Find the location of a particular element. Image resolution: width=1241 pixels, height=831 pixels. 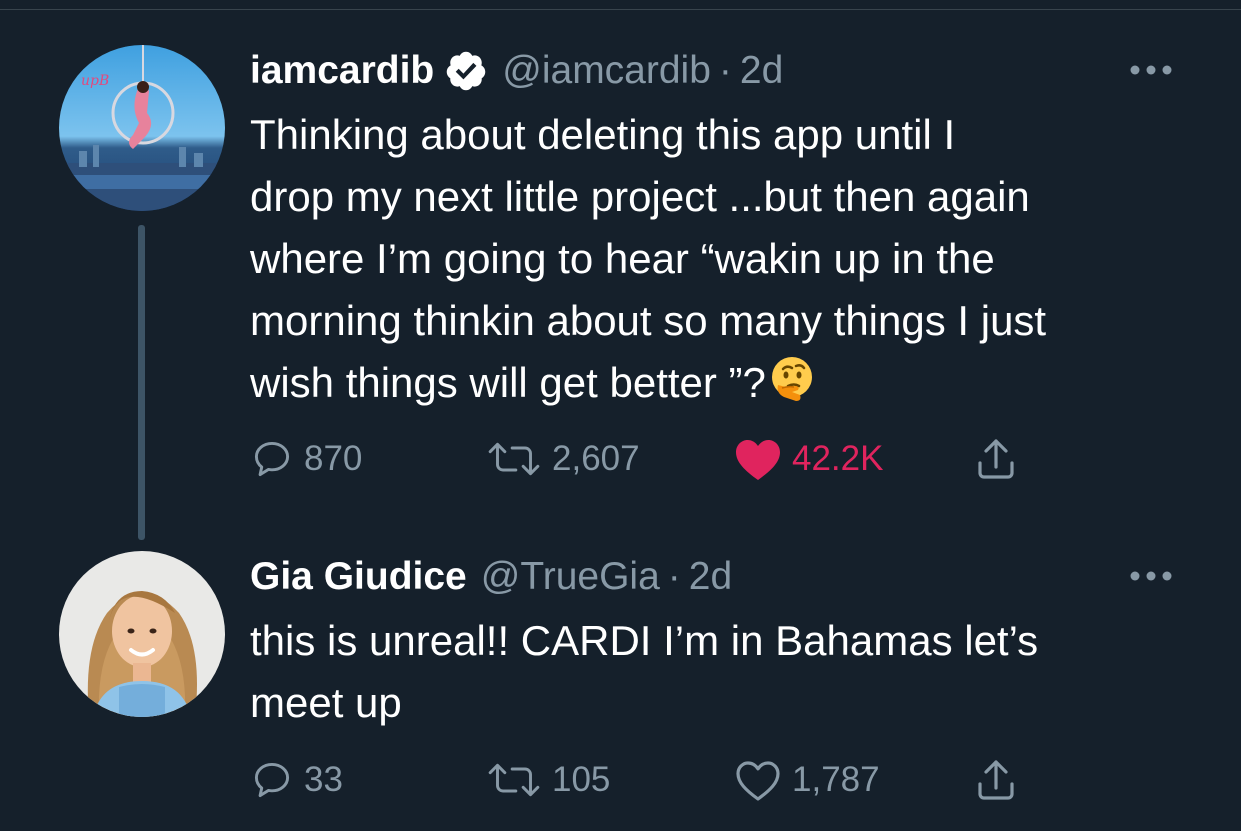

svg-text: upB is located at coordinates (95, 81).